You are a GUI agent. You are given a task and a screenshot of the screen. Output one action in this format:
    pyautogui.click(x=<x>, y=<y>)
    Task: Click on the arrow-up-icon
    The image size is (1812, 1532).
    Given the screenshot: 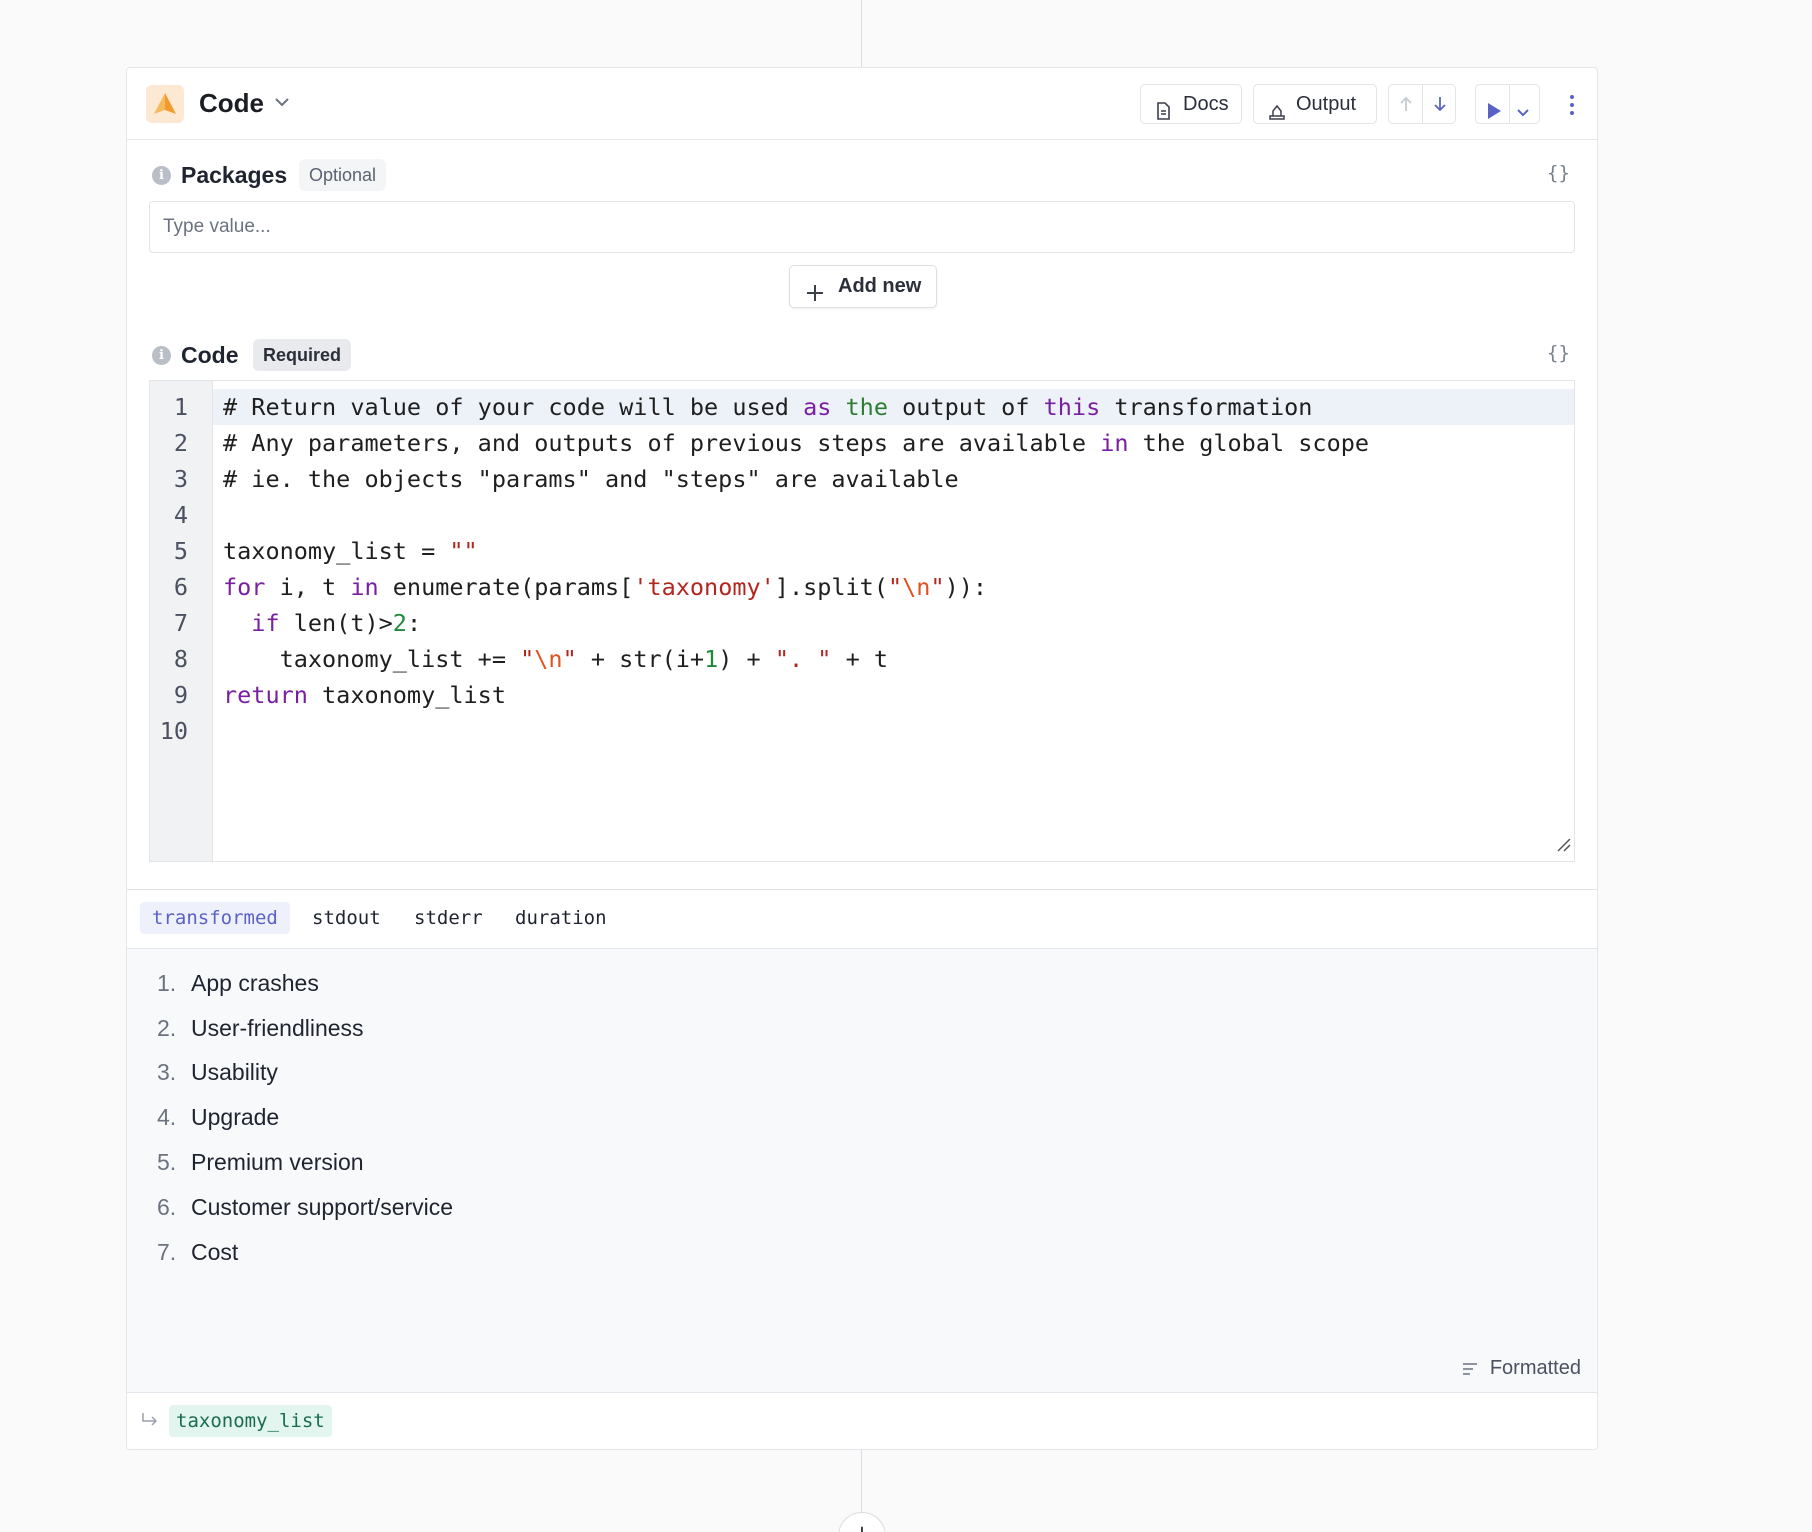 What is the action you would take?
    pyautogui.click(x=1406, y=103)
    